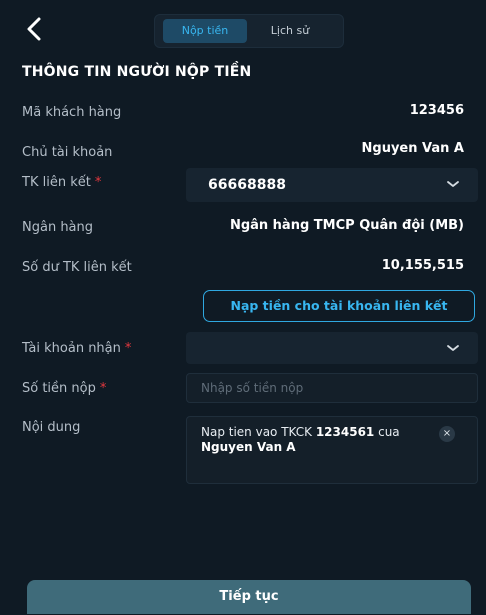  I want to click on bottom-bar: Tiếp tục, so click(243, 589).